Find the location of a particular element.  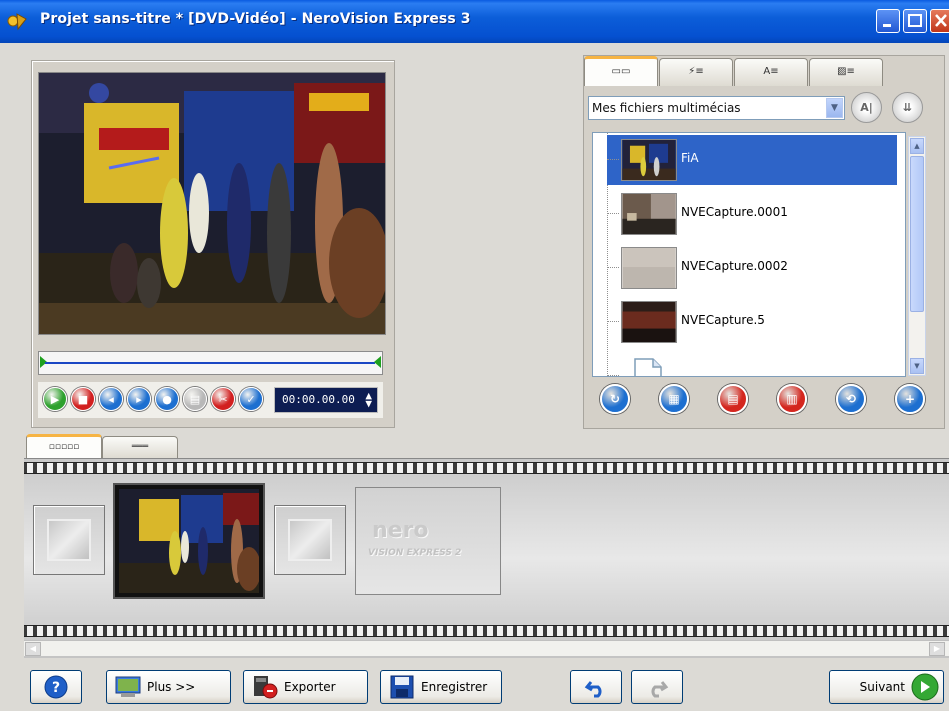

undo-icon is located at coordinates (593, 689).